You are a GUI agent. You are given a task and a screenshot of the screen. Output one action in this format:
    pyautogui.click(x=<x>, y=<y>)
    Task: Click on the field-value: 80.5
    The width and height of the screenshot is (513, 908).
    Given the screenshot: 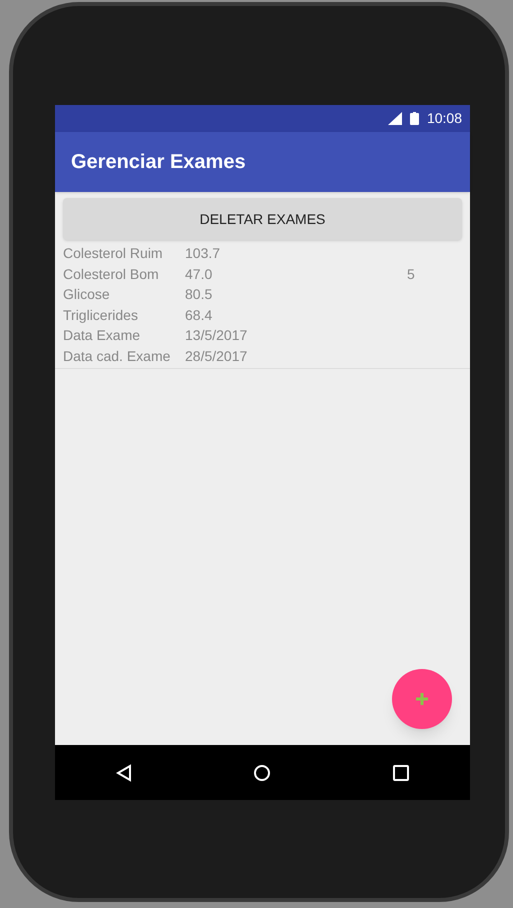 What is the action you would take?
    pyautogui.click(x=198, y=294)
    